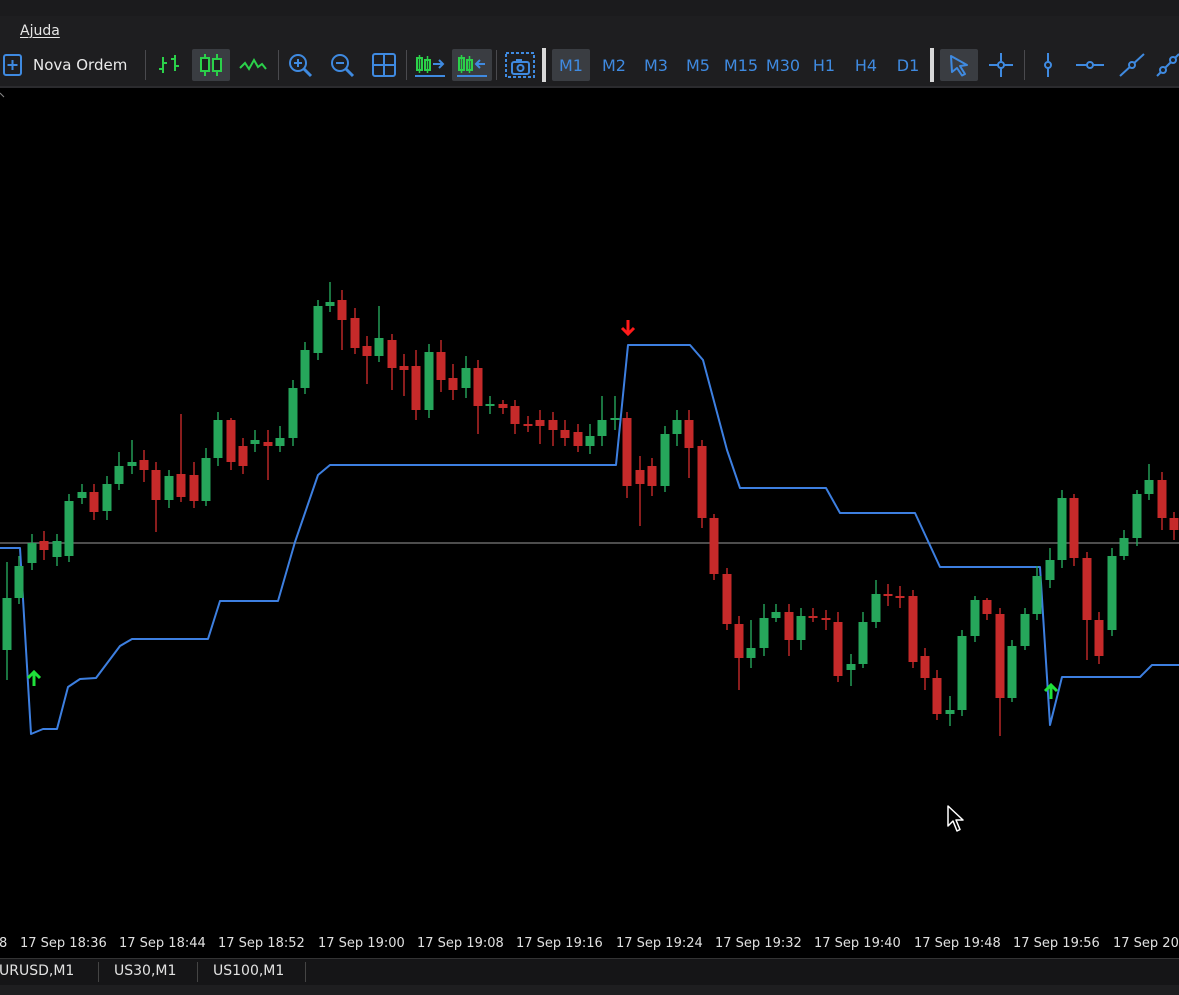 The height and width of the screenshot is (995, 1179). Describe the element at coordinates (656, 65) in the screenshot. I see `timeframe-m3: M3` at that location.